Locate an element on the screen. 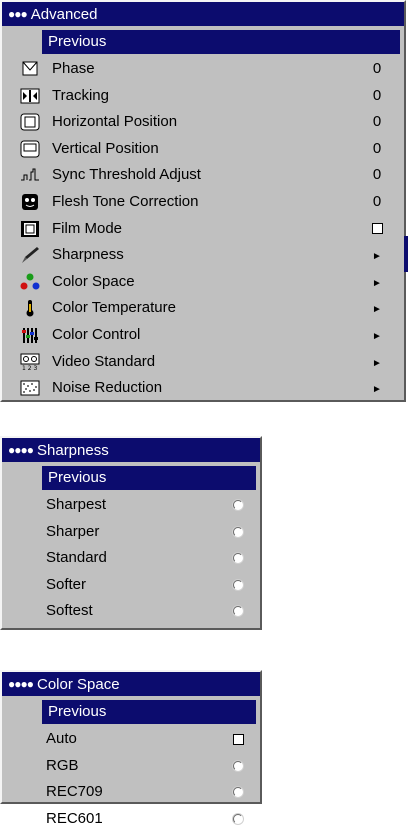  sharpness-option-softer: Softer is located at coordinates (131, 585).